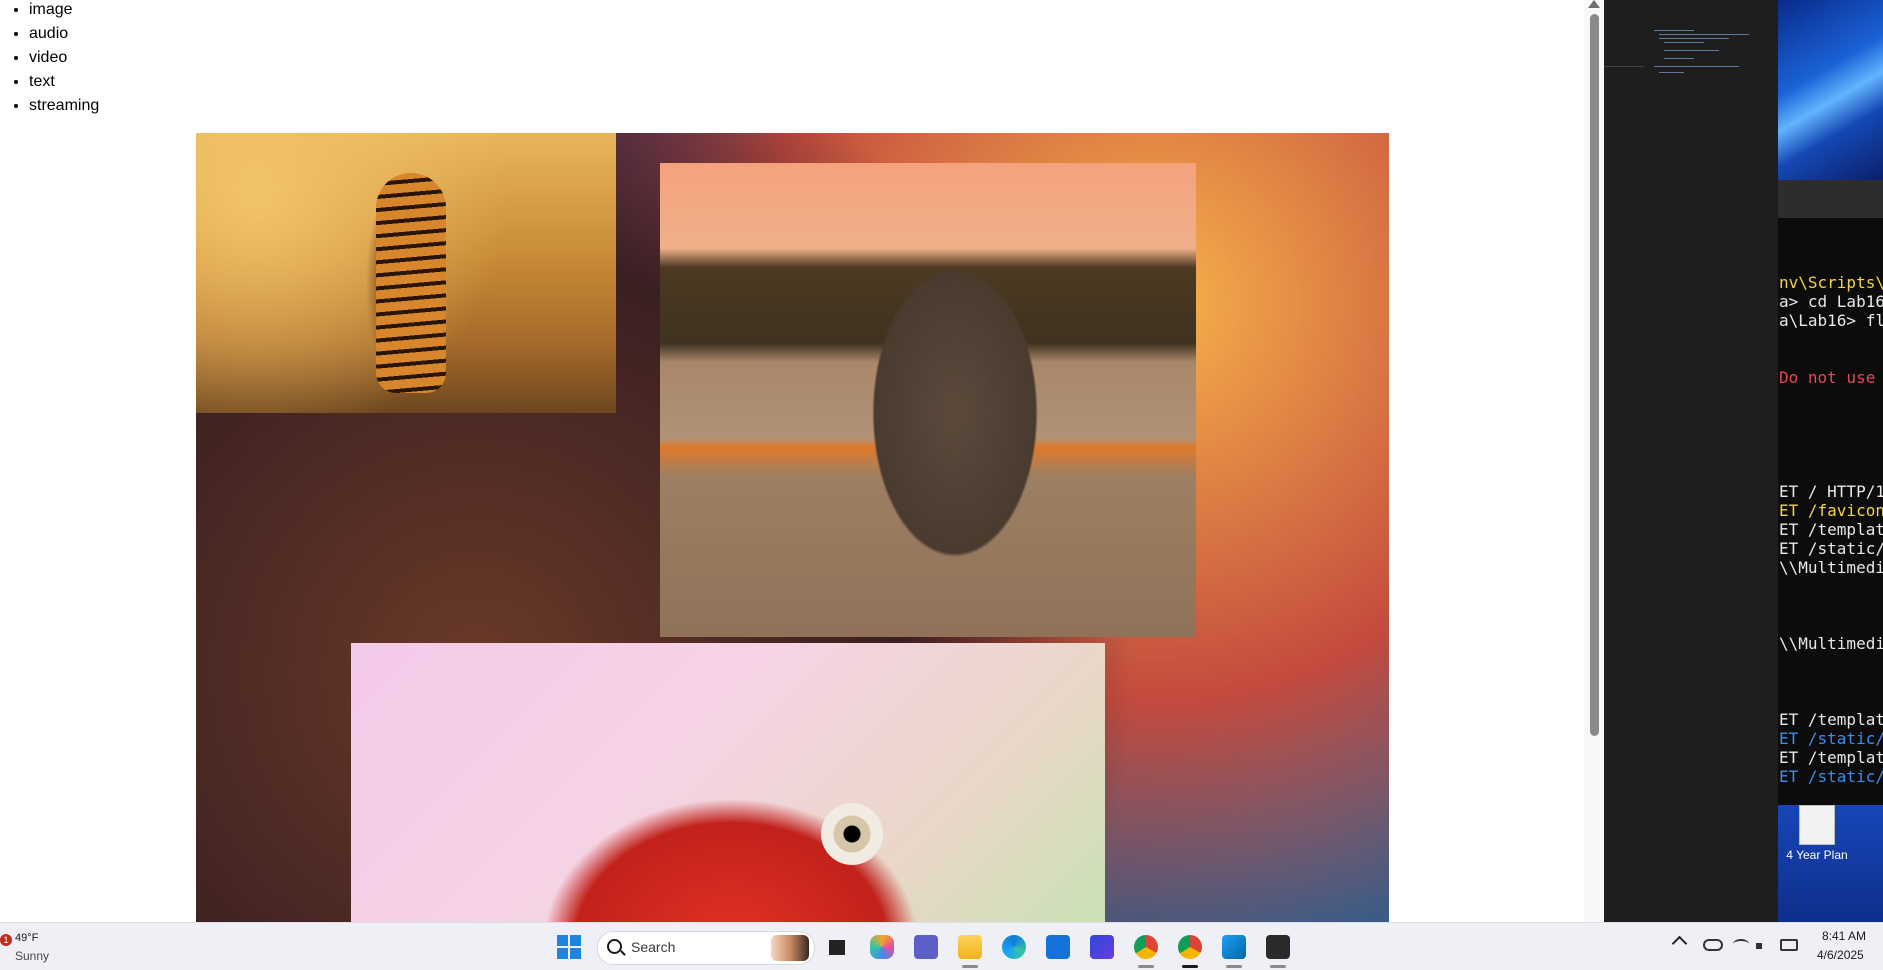 Image resolution: width=1883 pixels, height=970 pixels. What do you see at coordinates (1831, 301) in the screenshot?
I see `terminal-line: a> cd Lab16` at bounding box center [1831, 301].